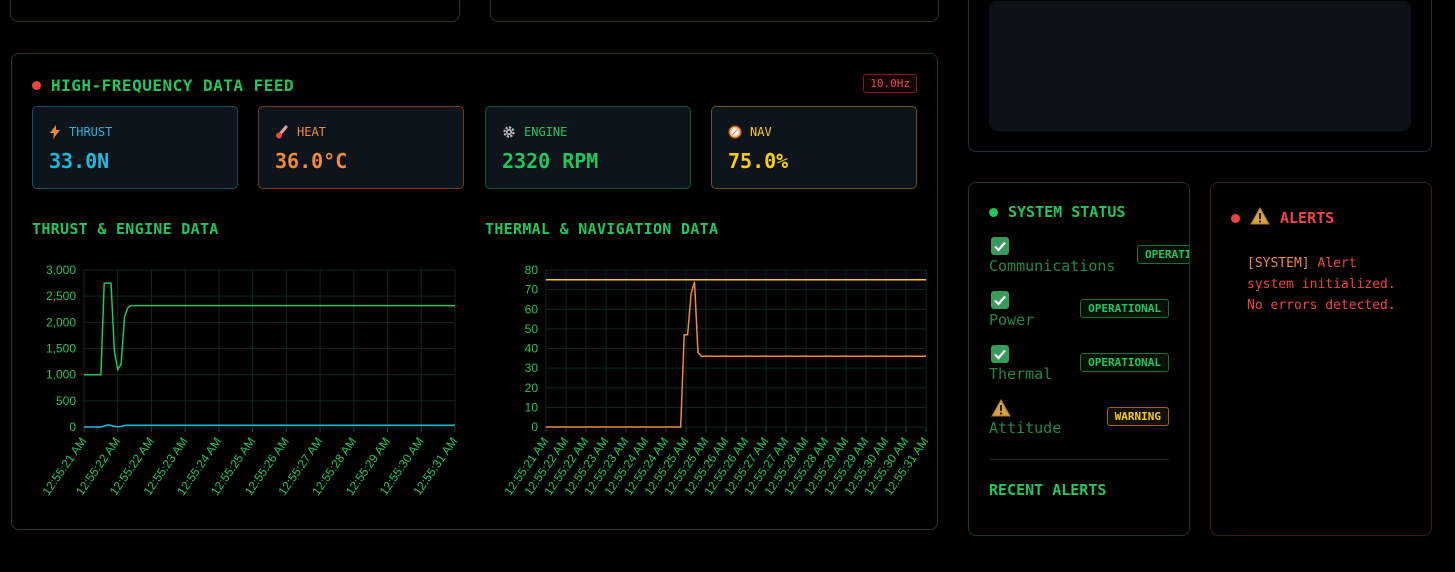  I want to click on y-tick-label: 1,500, so click(61, 349).